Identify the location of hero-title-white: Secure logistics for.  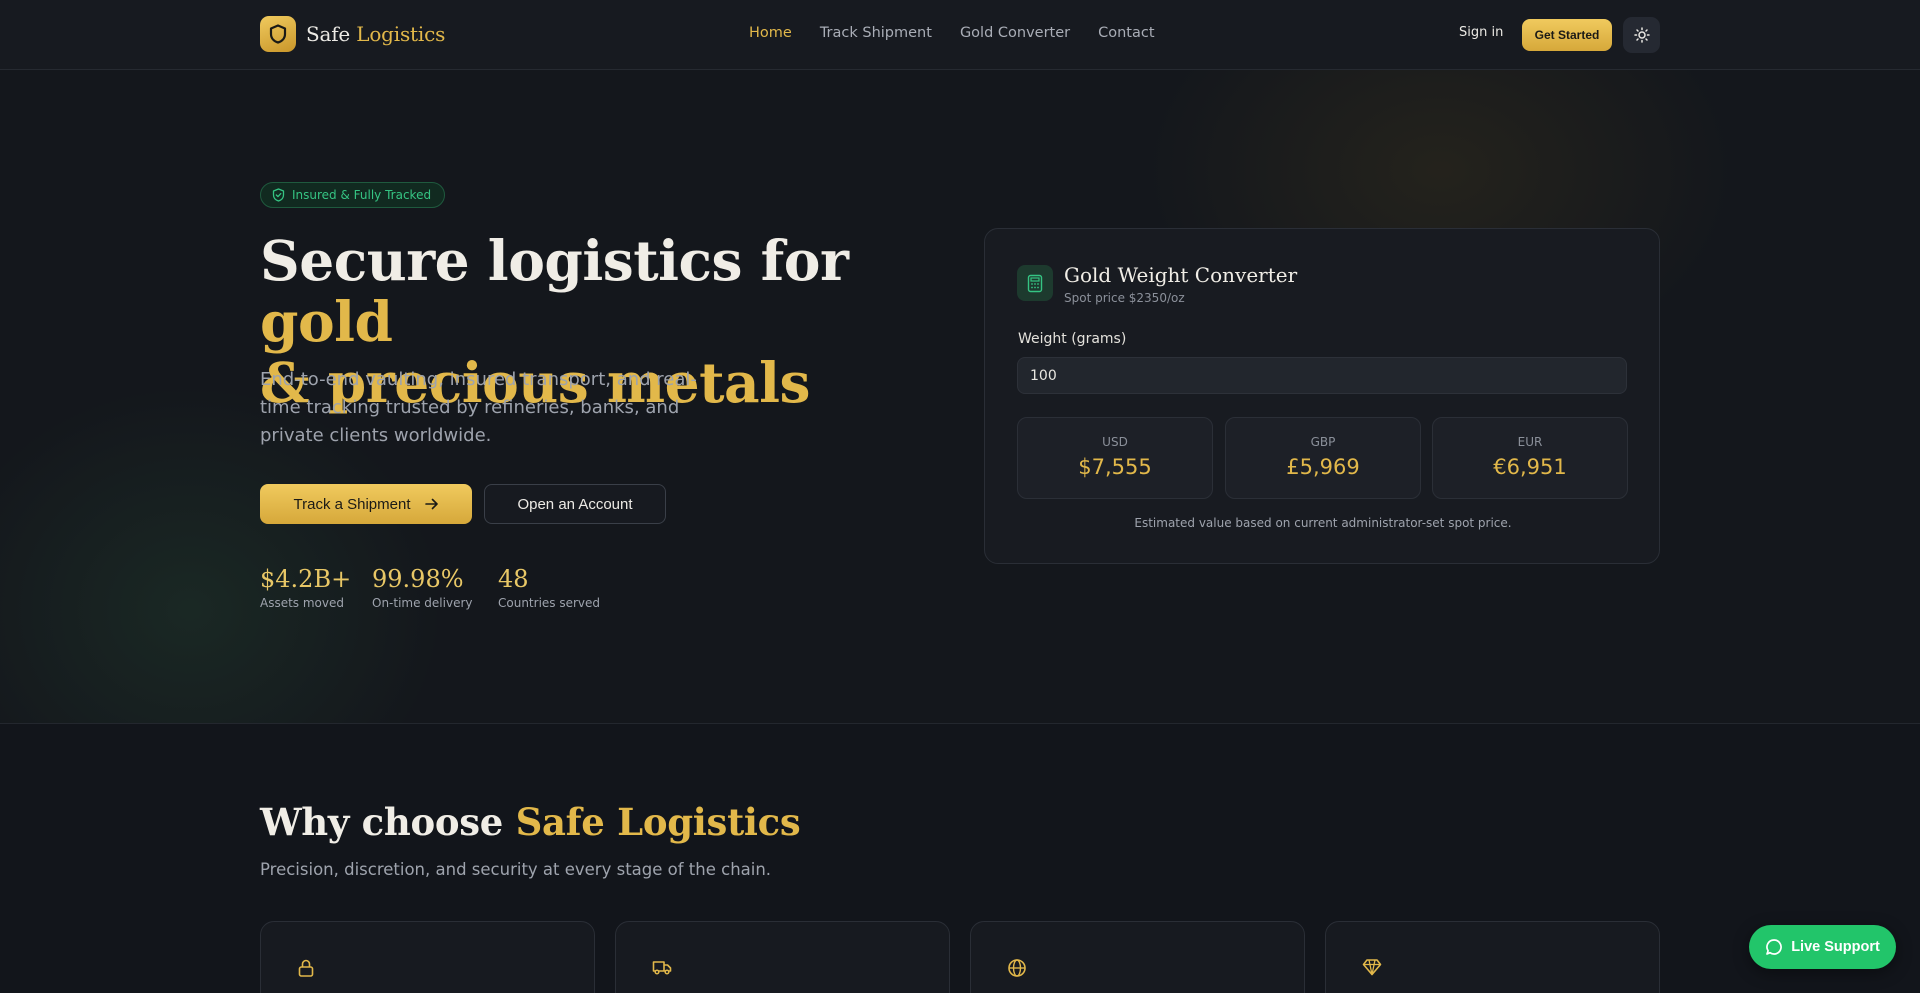
(554, 260).